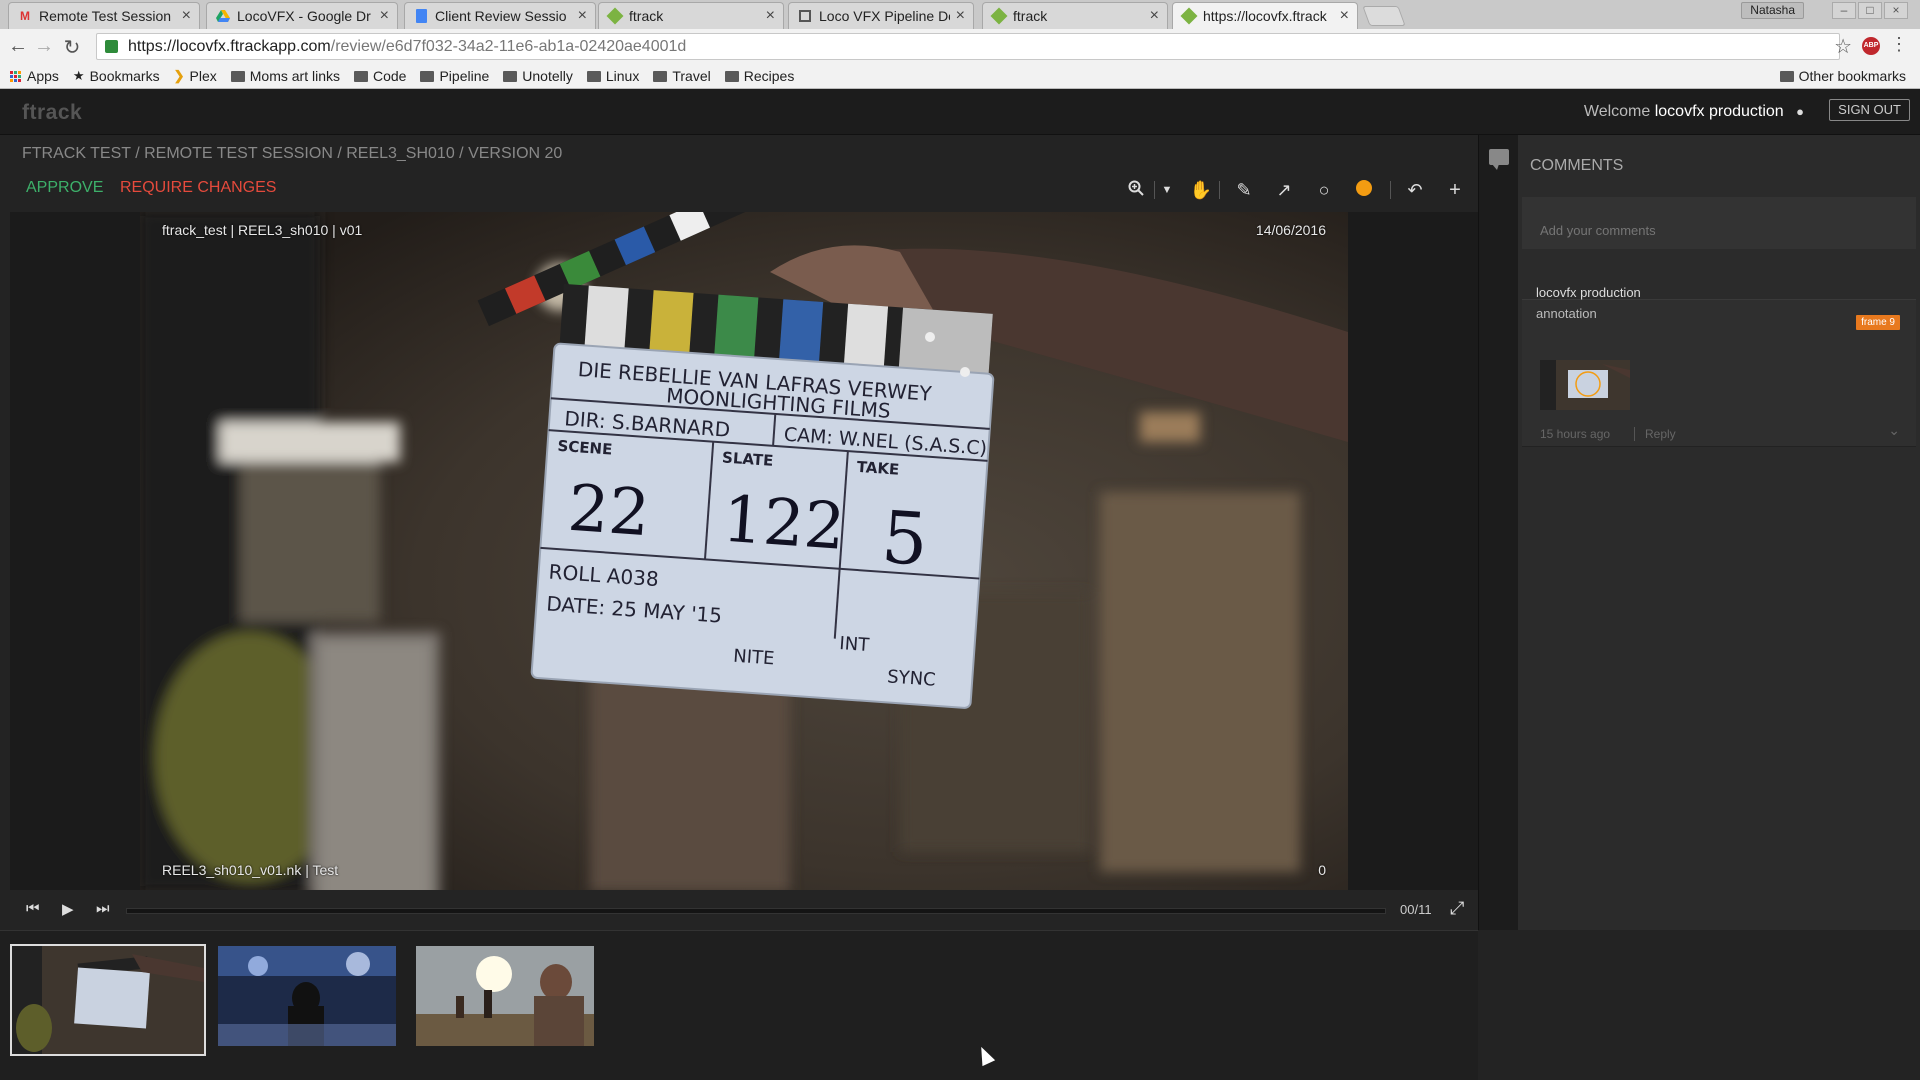 Image resolution: width=1920 pixels, height=1080 pixels. Describe the element at coordinates (1842, 76) in the screenshot. I see `other-bookmarks: Other bookmarks` at that location.